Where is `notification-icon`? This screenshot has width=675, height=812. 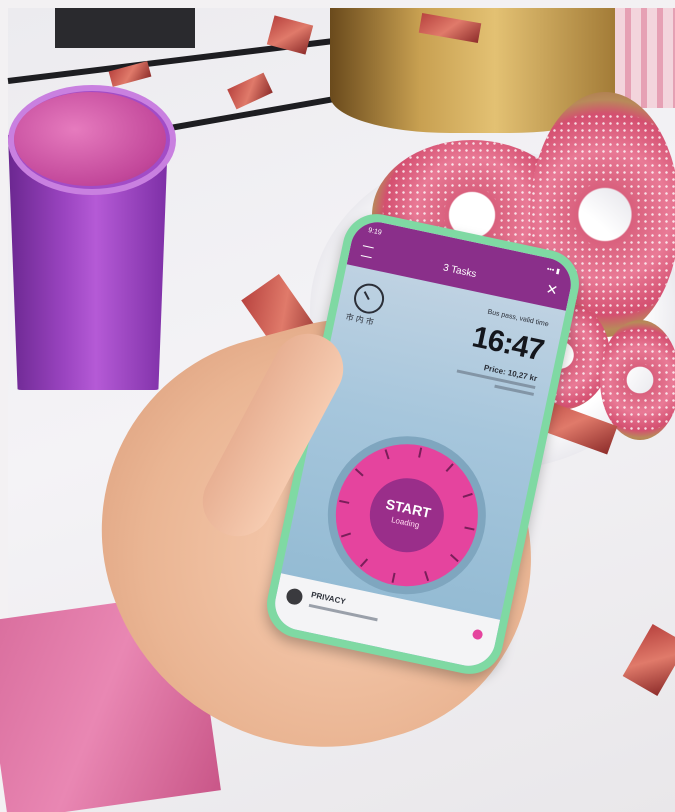 notification-icon is located at coordinates (477, 634).